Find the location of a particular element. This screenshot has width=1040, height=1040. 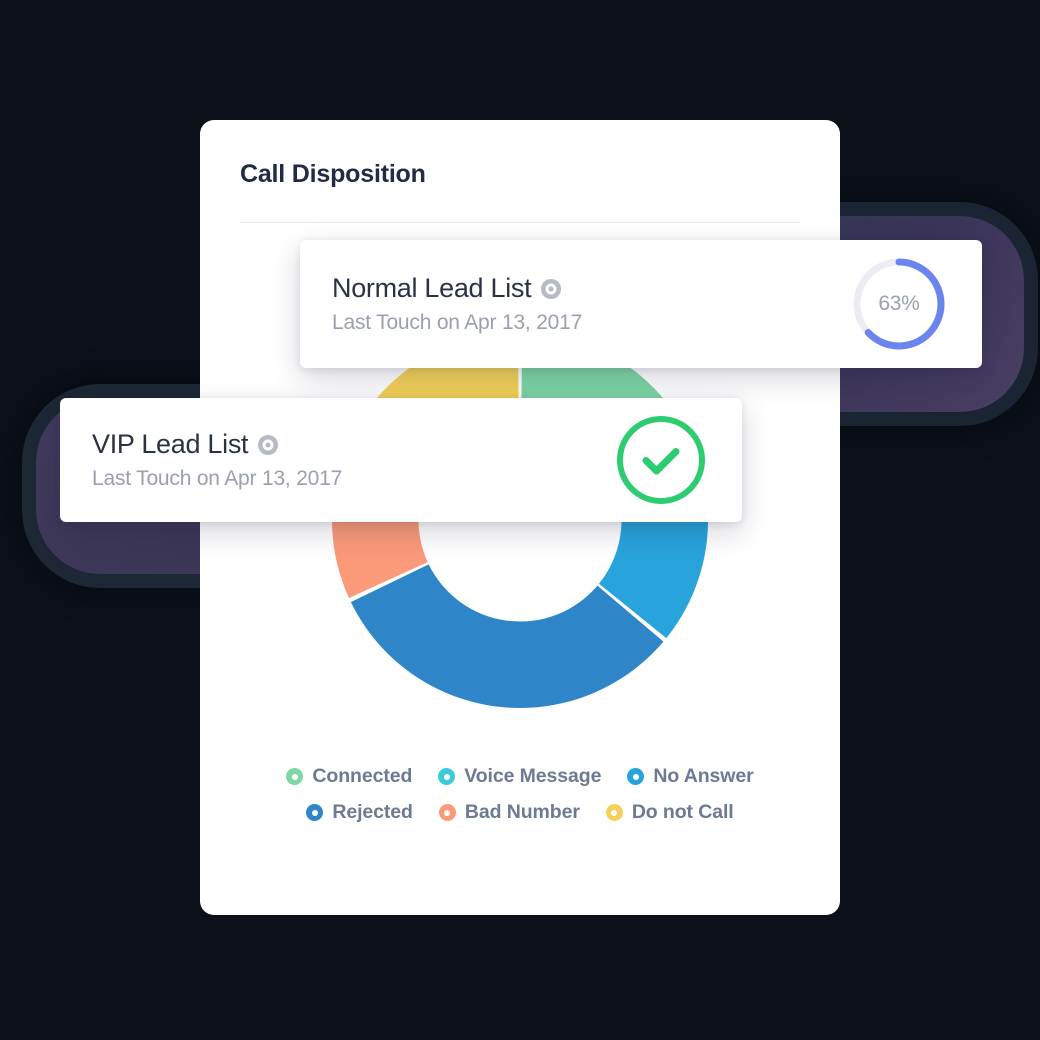

card-title: VIP Lead List is located at coordinates (170, 444).